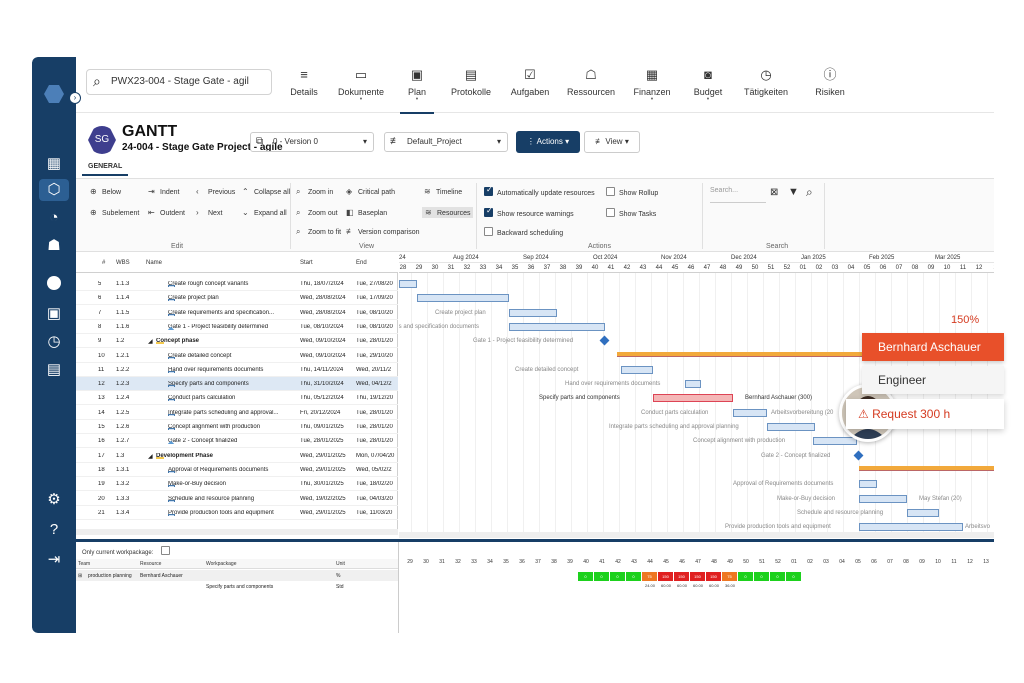  Describe the element at coordinates (54, 342) in the screenshot. I see `stopwatch-icon: ◷` at that location.